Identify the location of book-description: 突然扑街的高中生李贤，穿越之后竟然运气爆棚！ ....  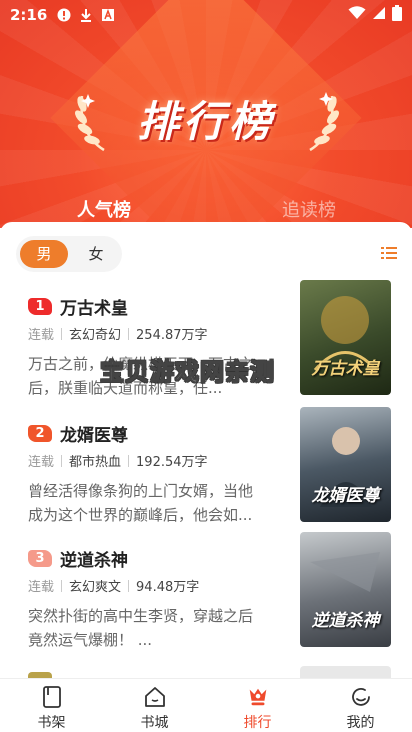
(141, 628).